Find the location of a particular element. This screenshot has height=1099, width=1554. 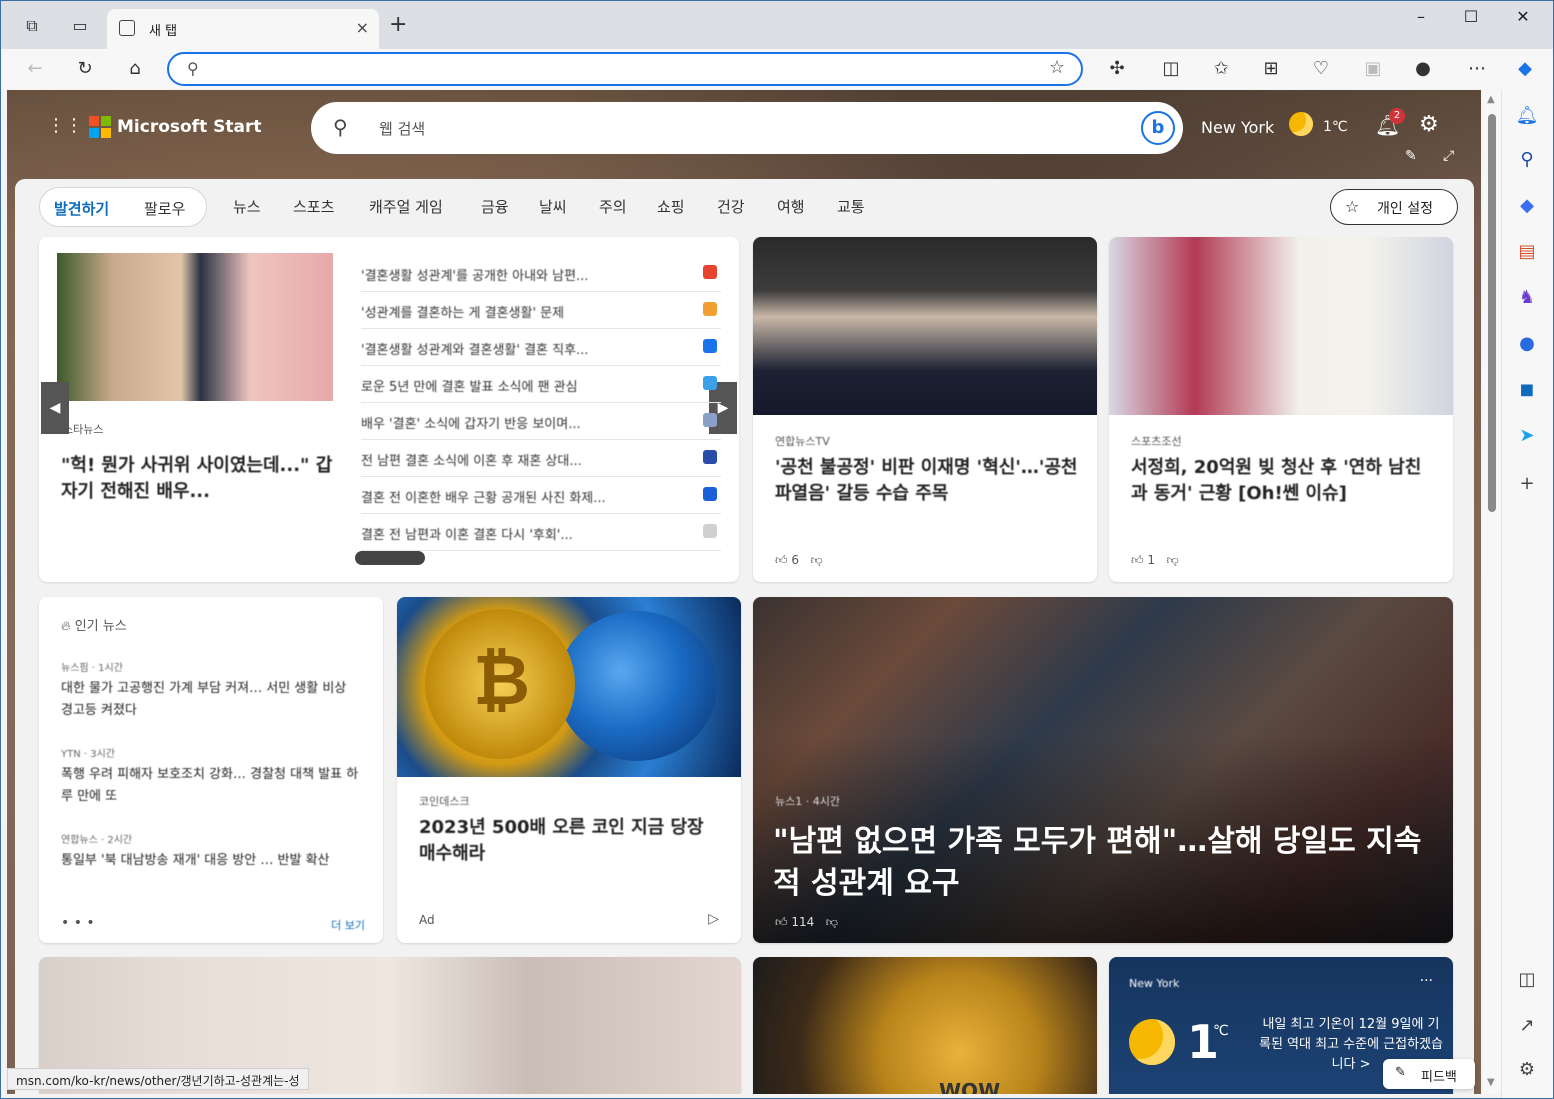

page-settings-gear-icon: ⚙ is located at coordinates (1429, 124).